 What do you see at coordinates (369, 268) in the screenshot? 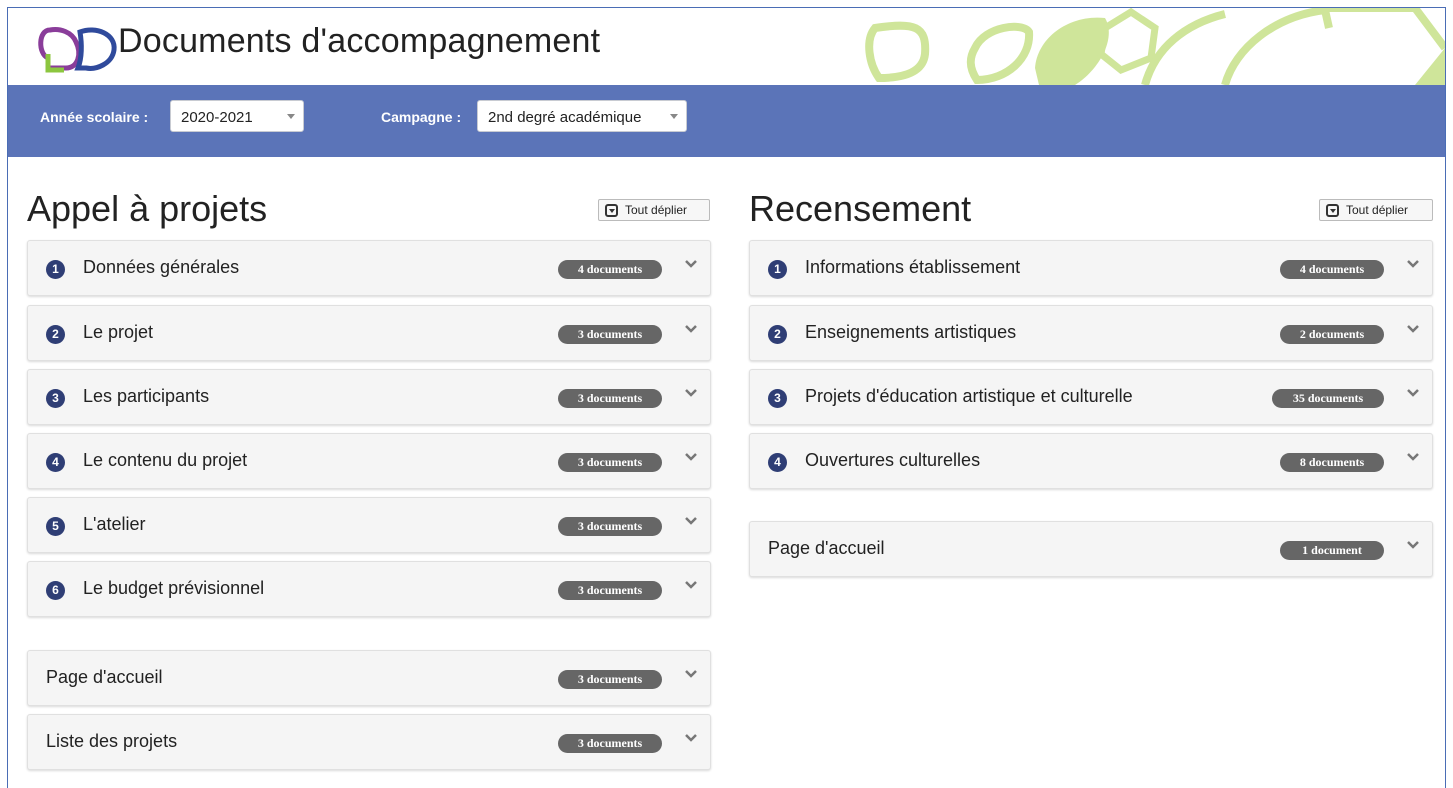
I see `accordion-panel: 1 Données générales 4 documents` at bounding box center [369, 268].